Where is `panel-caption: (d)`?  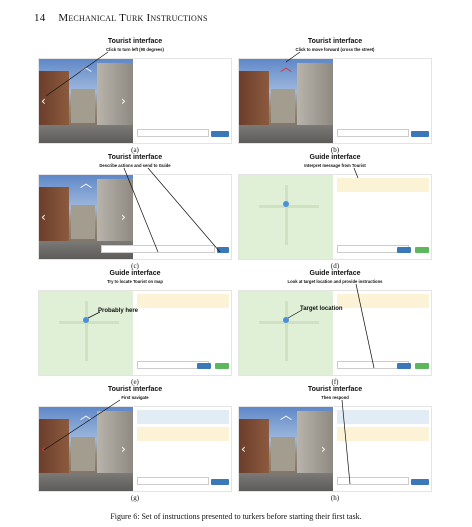 panel-caption: (d) is located at coordinates (335, 266).